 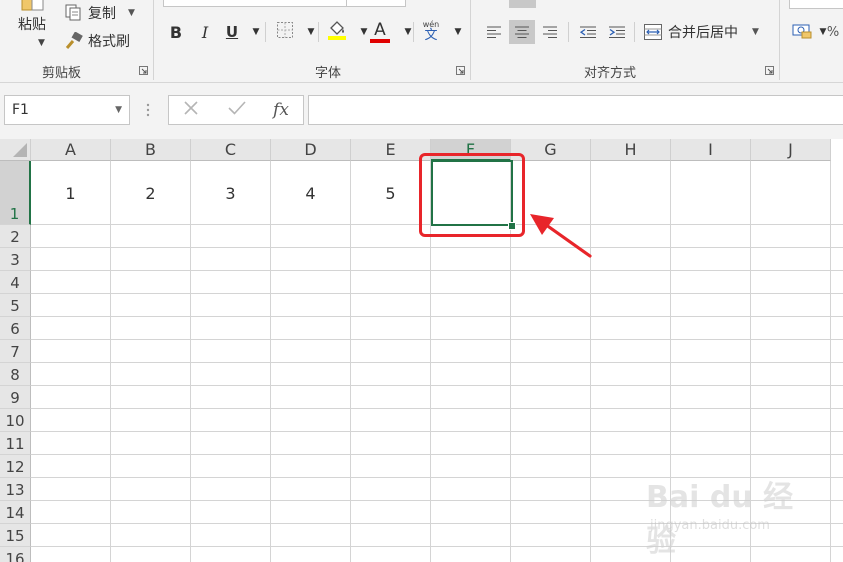 What do you see at coordinates (205, 32) in the screenshot?
I see `italic-button: I` at bounding box center [205, 32].